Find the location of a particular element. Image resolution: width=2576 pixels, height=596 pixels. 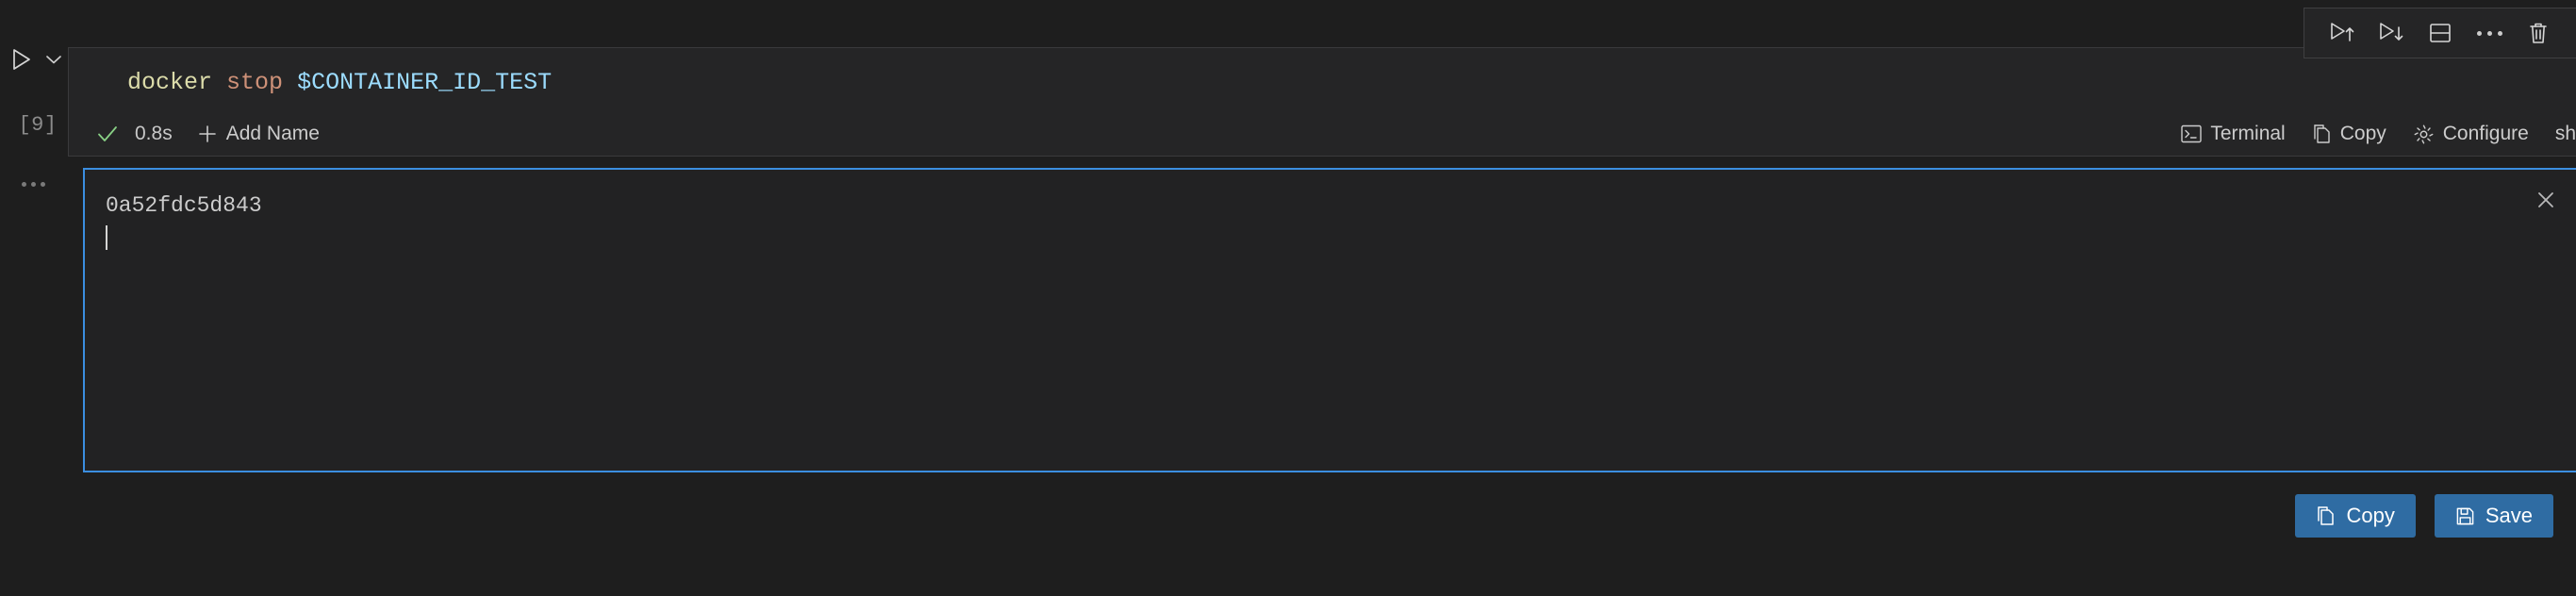

split-cell-button is located at coordinates (2440, 33).